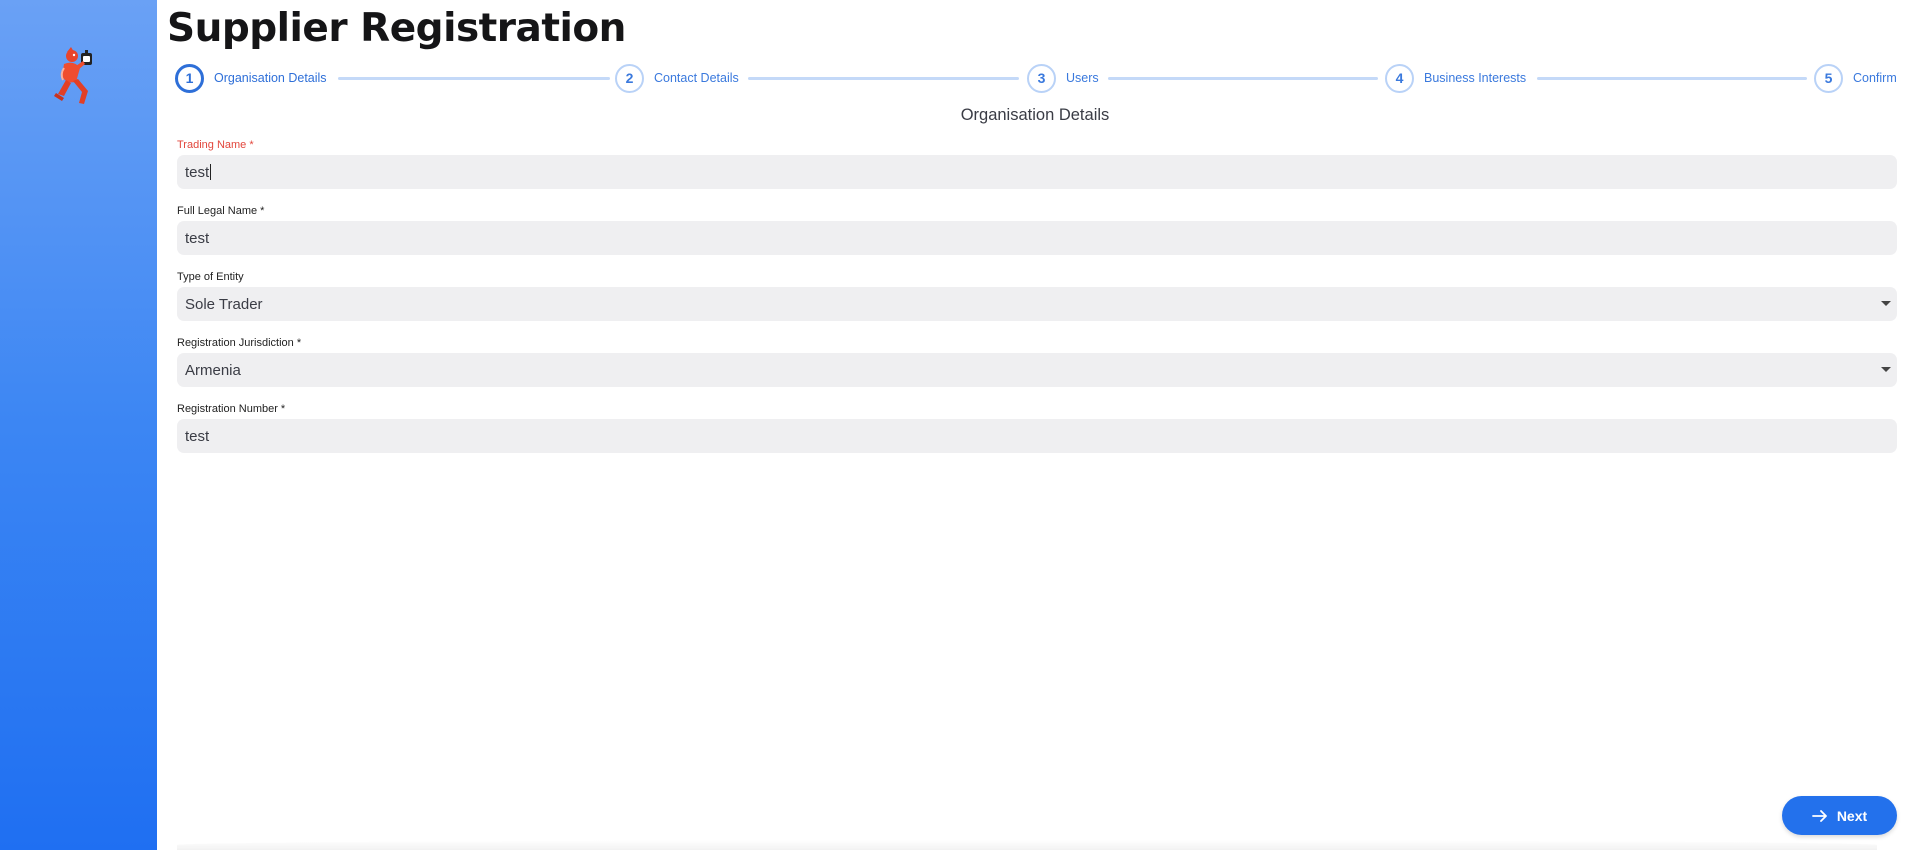  What do you see at coordinates (224, 304) in the screenshot?
I see `entity-type-value: Sole Trader` at bounding box center [224, 304].